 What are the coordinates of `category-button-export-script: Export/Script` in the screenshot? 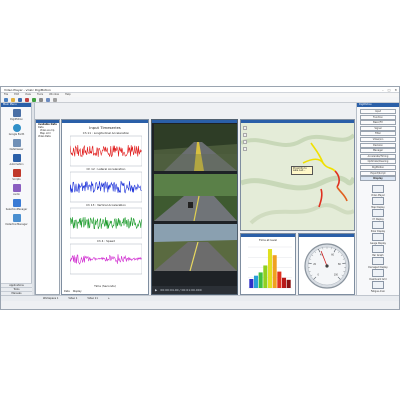 It's located at (378, 173).